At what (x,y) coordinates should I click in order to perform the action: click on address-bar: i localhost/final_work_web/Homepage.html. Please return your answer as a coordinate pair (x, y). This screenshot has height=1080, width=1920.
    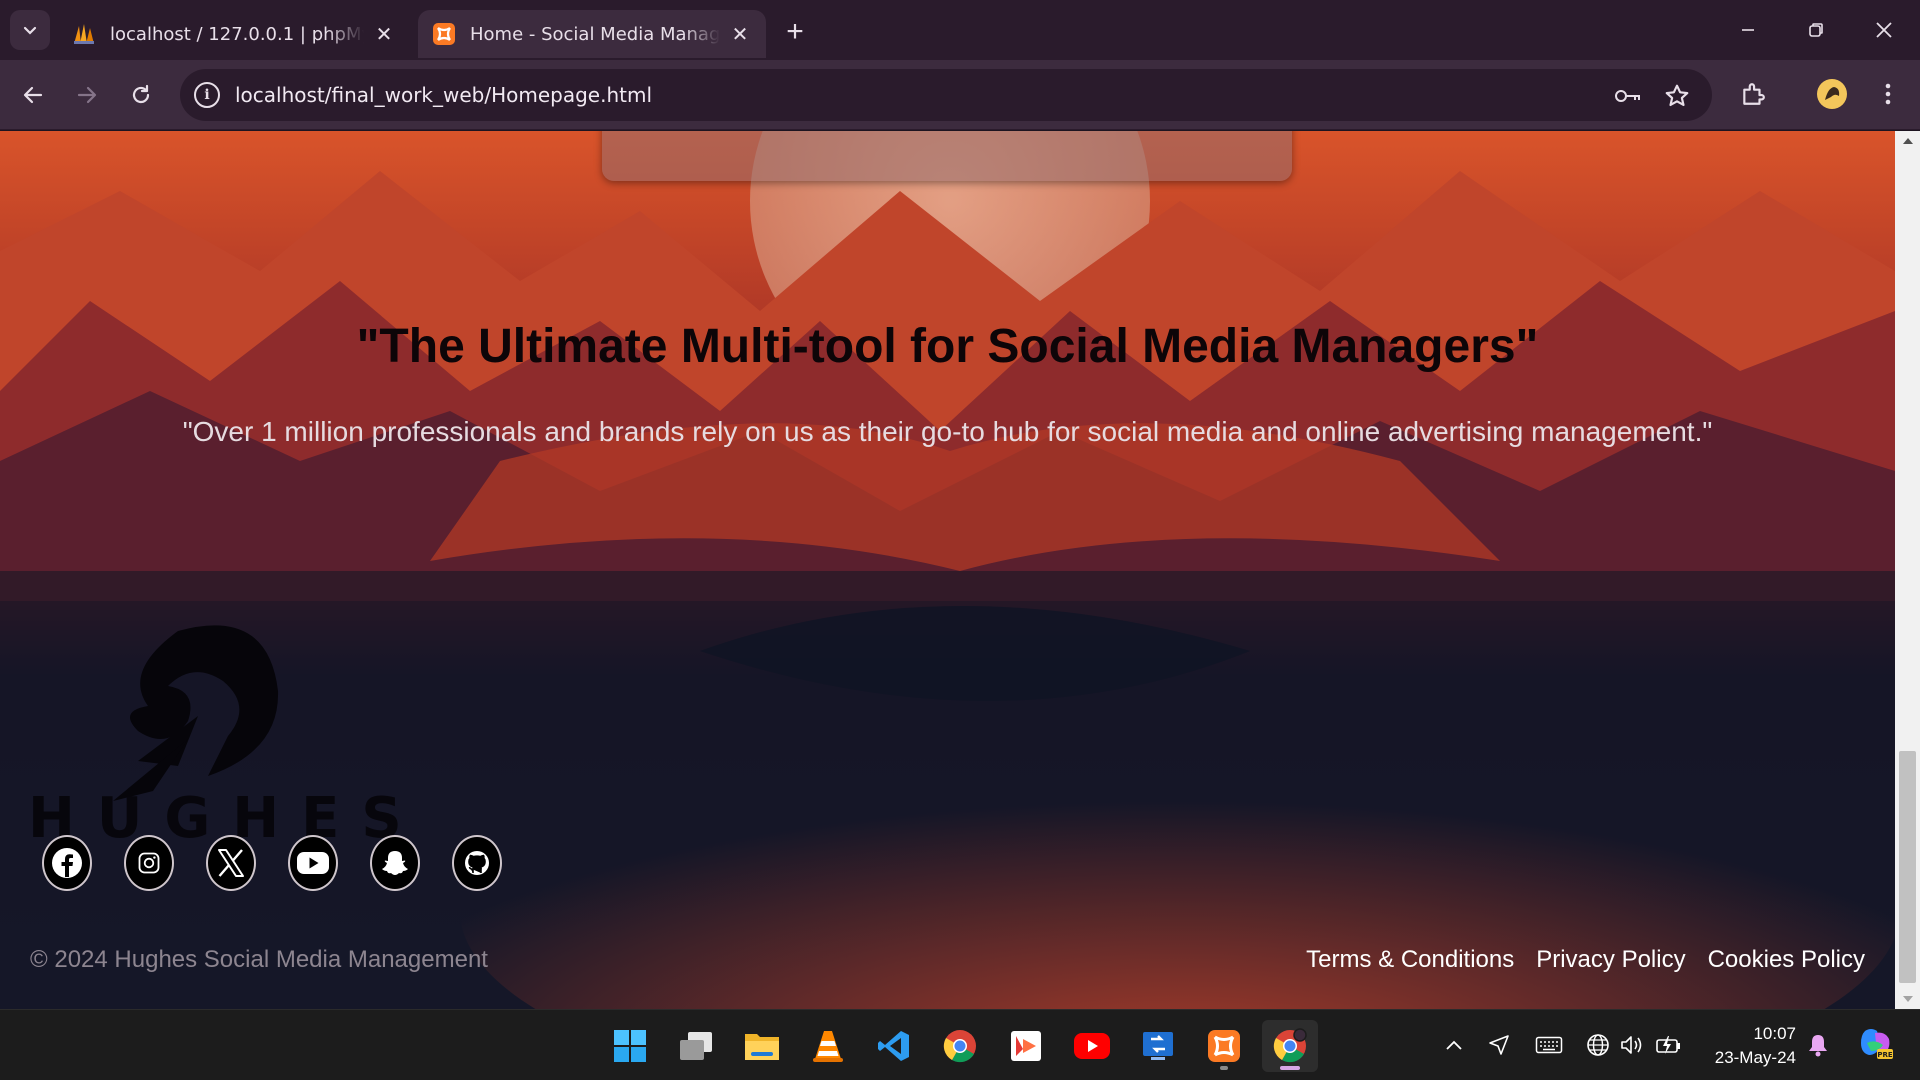
    Looking at the image, I should click on (946, 95).